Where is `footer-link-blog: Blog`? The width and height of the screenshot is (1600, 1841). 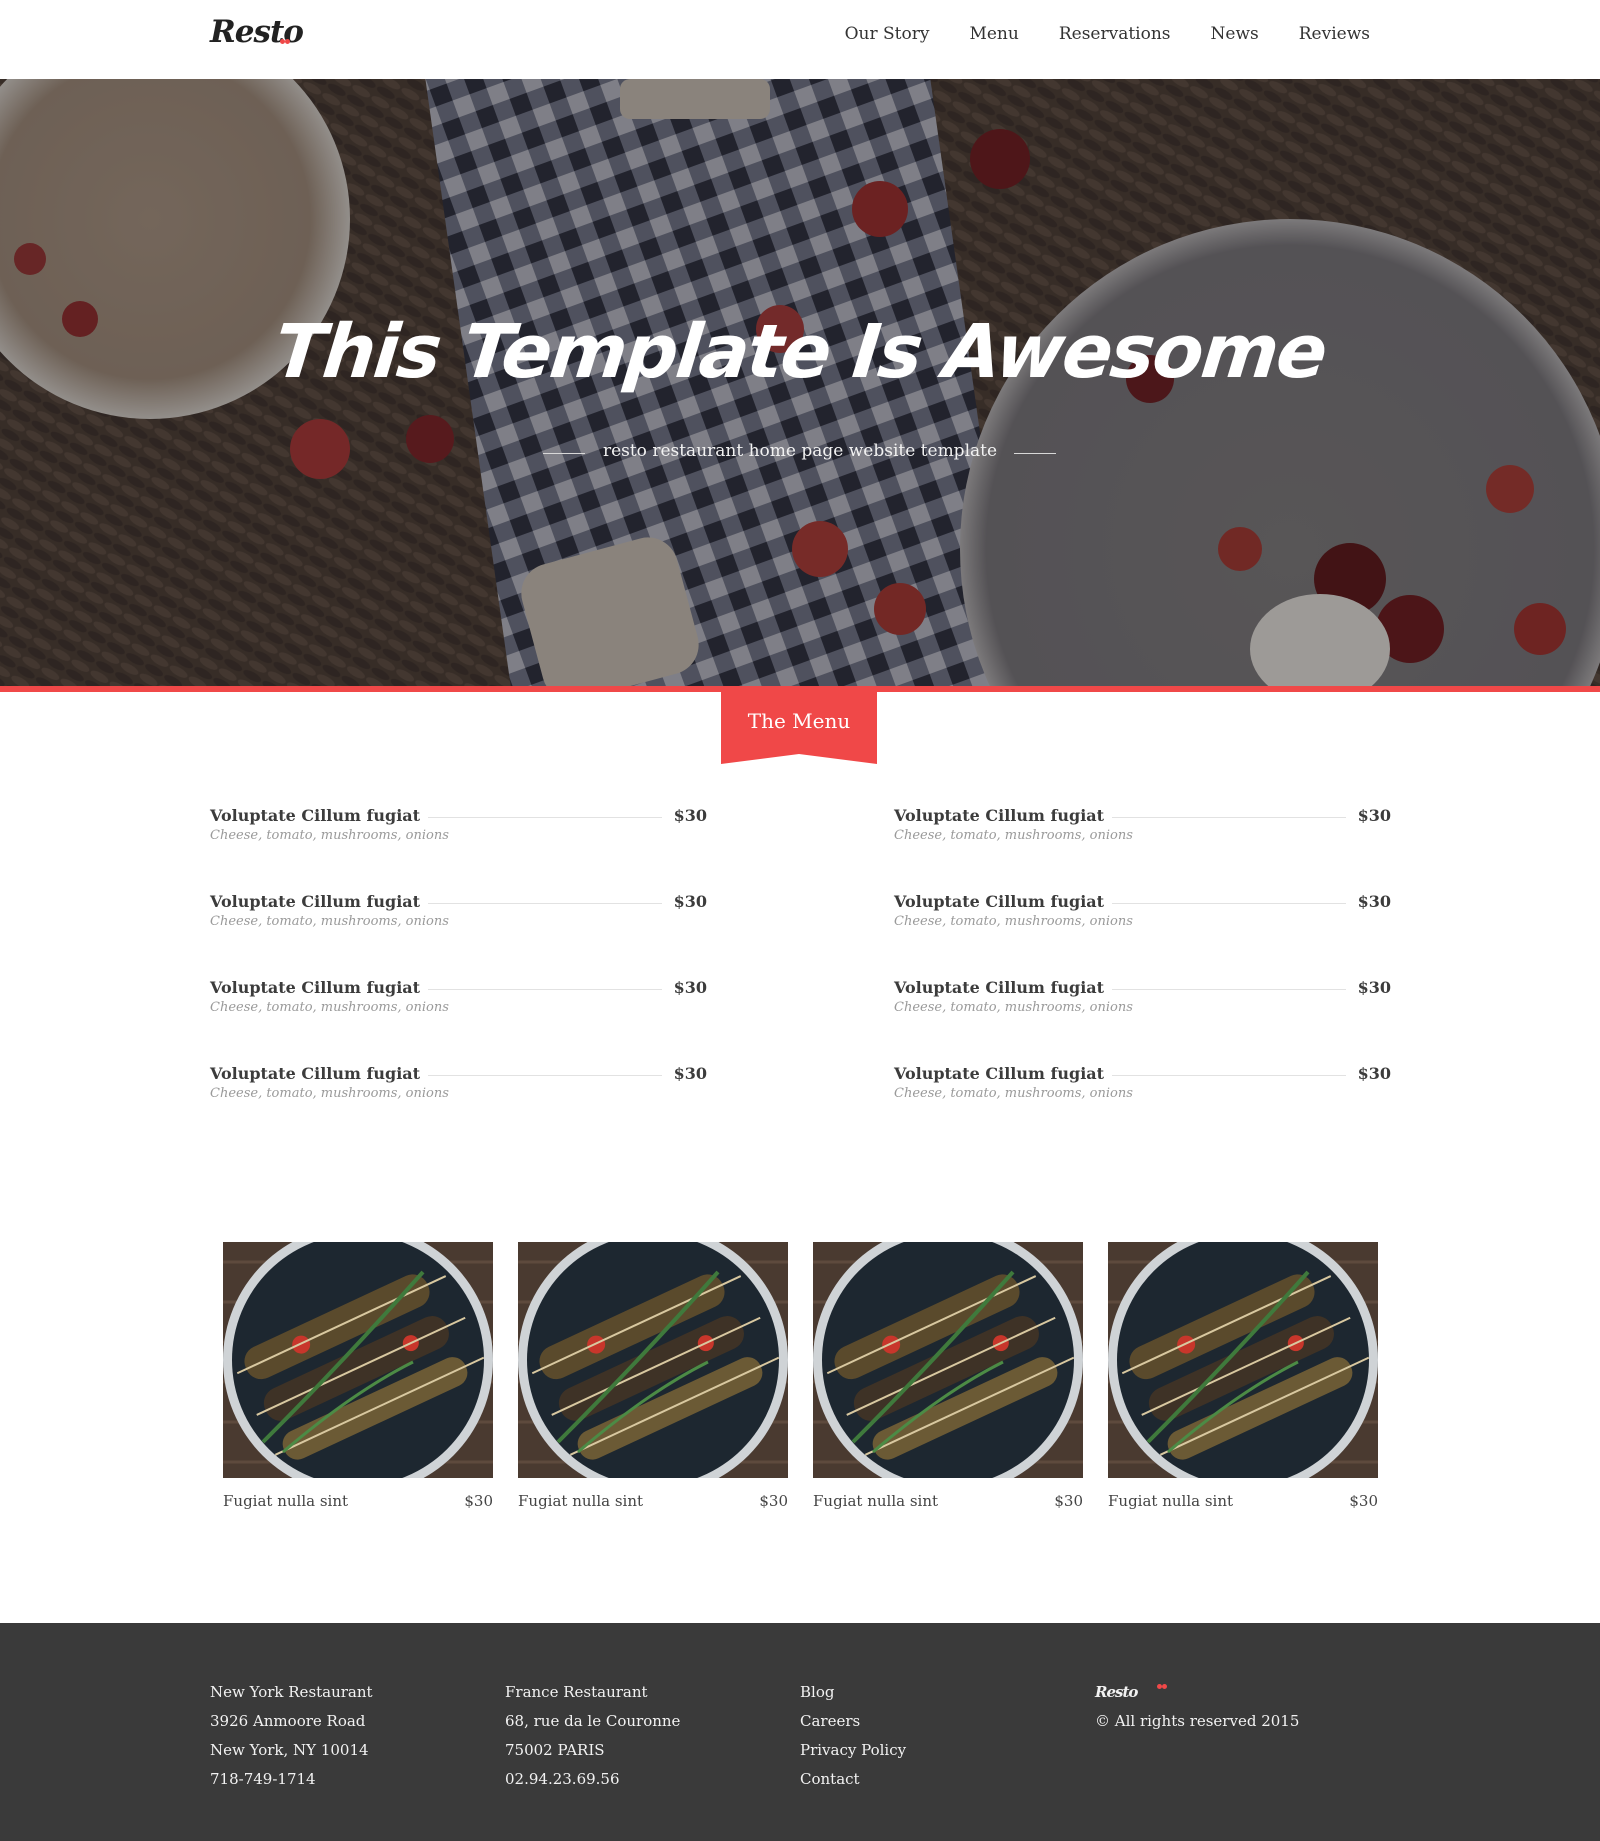 footer-link-blog: Blog is located at coordinates (853, 1692).